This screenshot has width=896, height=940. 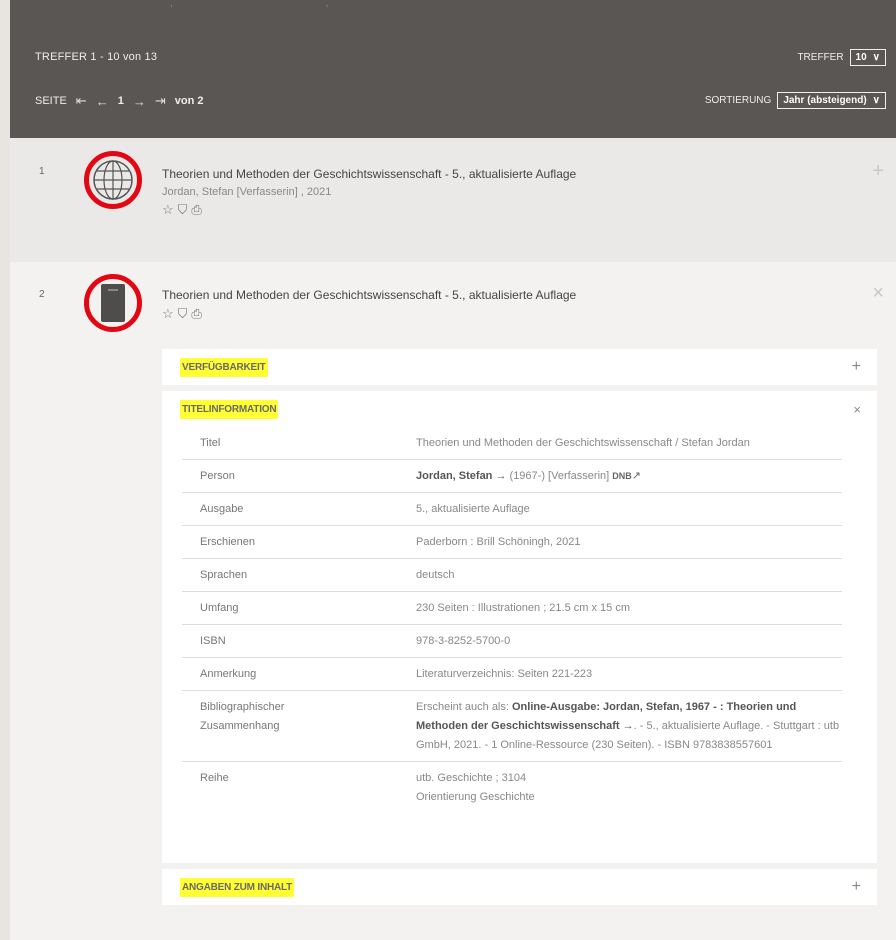 I want to click on field-label-line: Bibliographischer, so click(x=242, y=707).